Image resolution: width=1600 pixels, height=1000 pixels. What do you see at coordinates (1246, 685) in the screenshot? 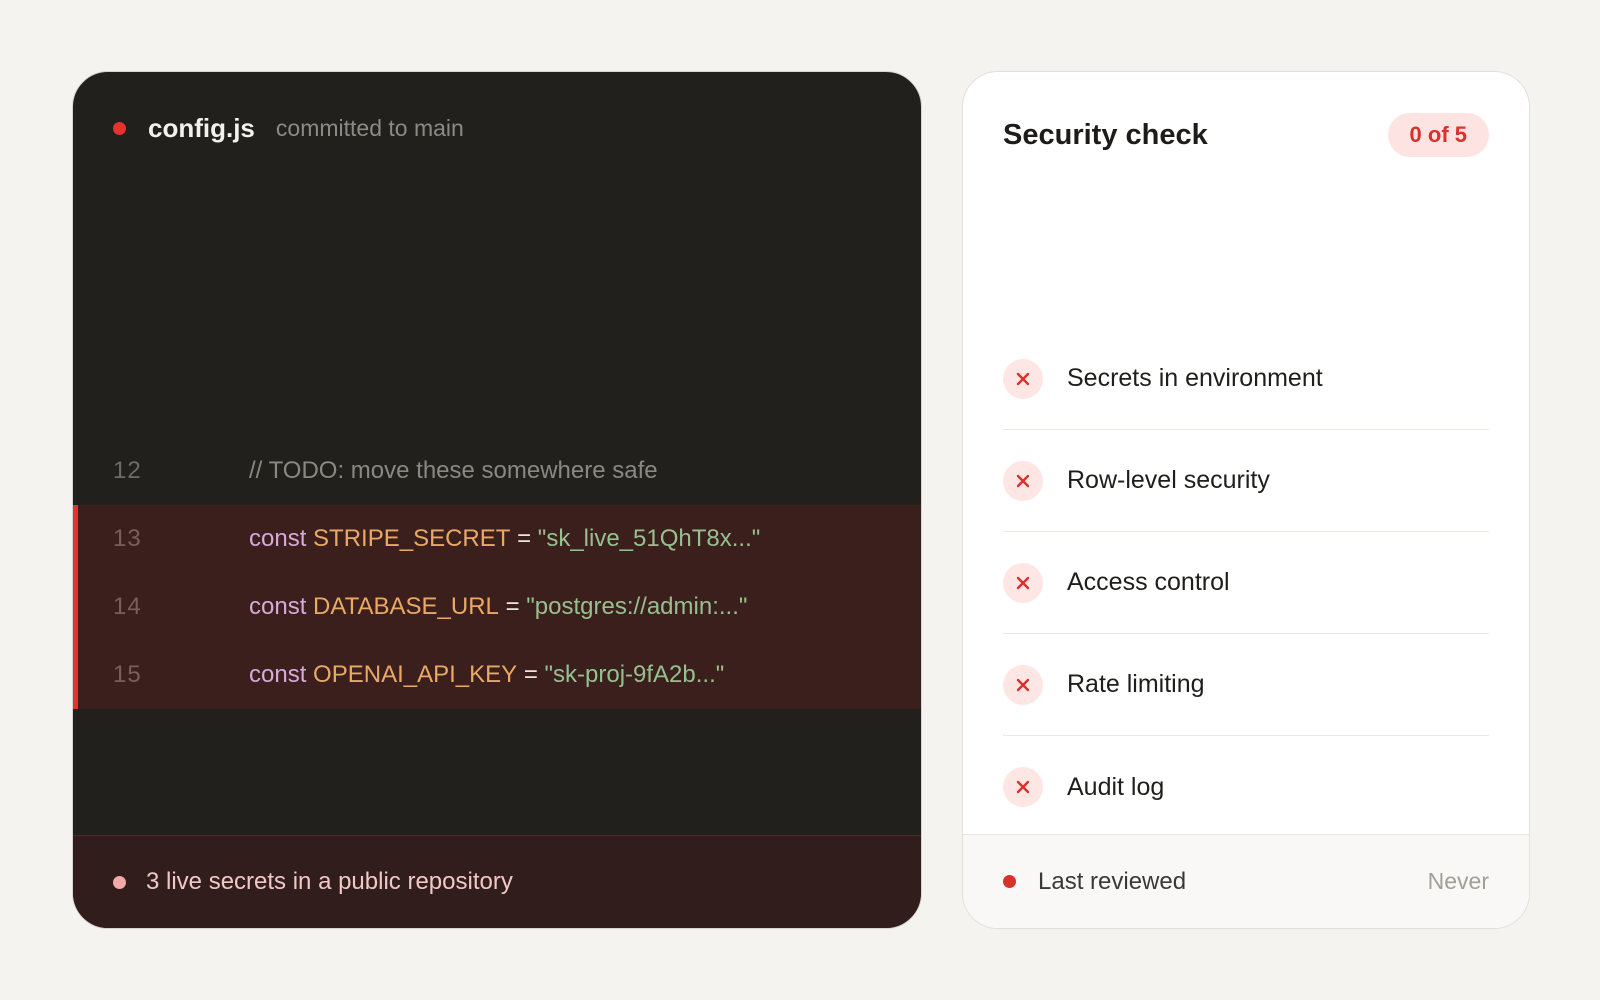
I see `check-item-rate-limiting: Rate limiting` at bounding box center [1246, 685].